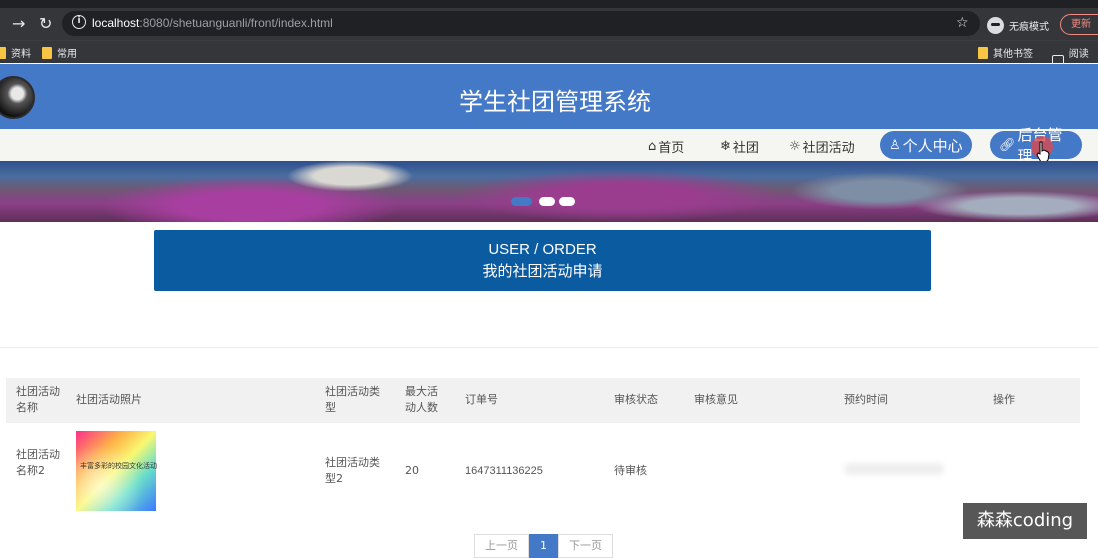  I want to click on cell-status: 待审核, so click(630, 470).